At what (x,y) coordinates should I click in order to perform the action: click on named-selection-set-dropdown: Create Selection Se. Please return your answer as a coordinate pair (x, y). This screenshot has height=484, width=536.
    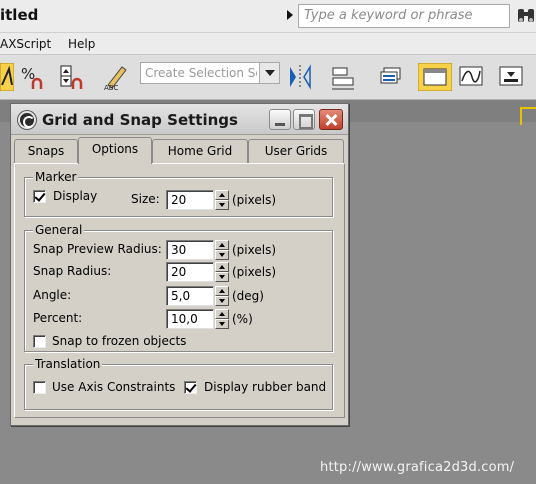
    Looking at the image, I should click on (210, 73).